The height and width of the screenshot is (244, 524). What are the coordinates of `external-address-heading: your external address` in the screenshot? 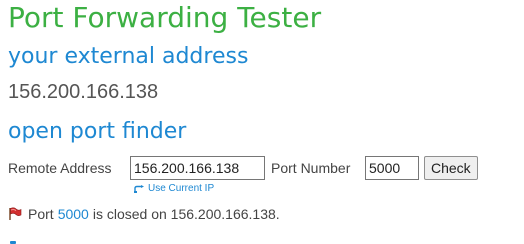 It's located at (128, 56).